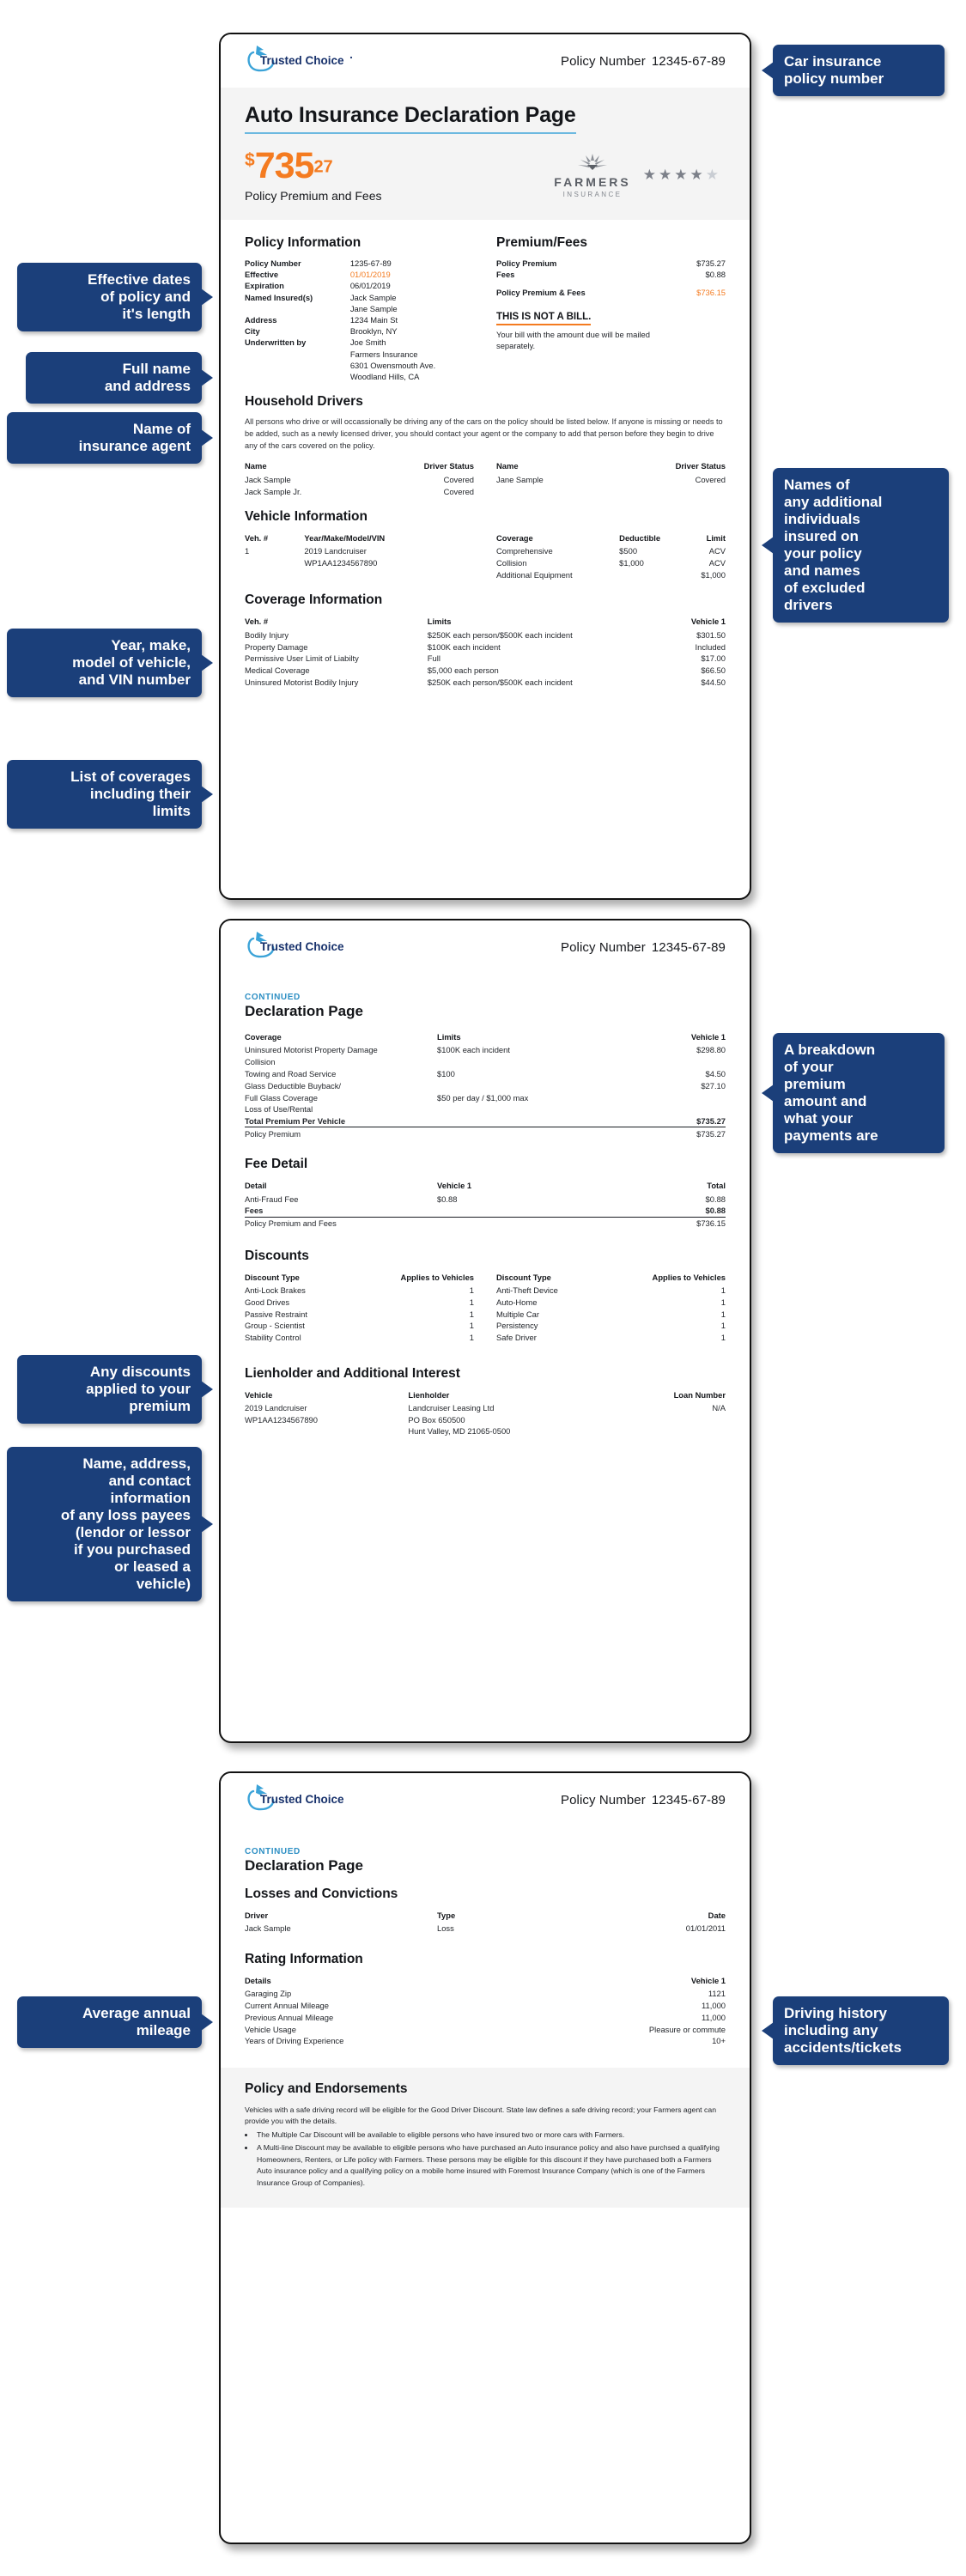 The width and height of the screenshot is (966, 2576). I want to click on coverage-name: Bodily Injury, so click(267, 634).